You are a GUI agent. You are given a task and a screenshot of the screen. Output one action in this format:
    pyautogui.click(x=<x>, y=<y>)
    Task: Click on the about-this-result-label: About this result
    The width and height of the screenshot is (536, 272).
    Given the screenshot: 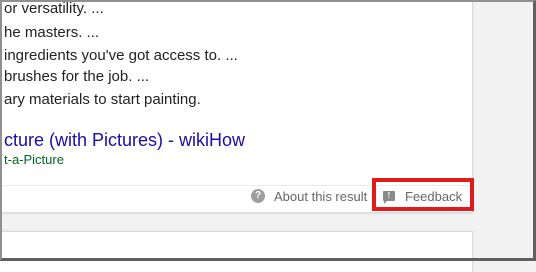 What is the action you would take?
    pyautogui.click(x=321, y=196)
    